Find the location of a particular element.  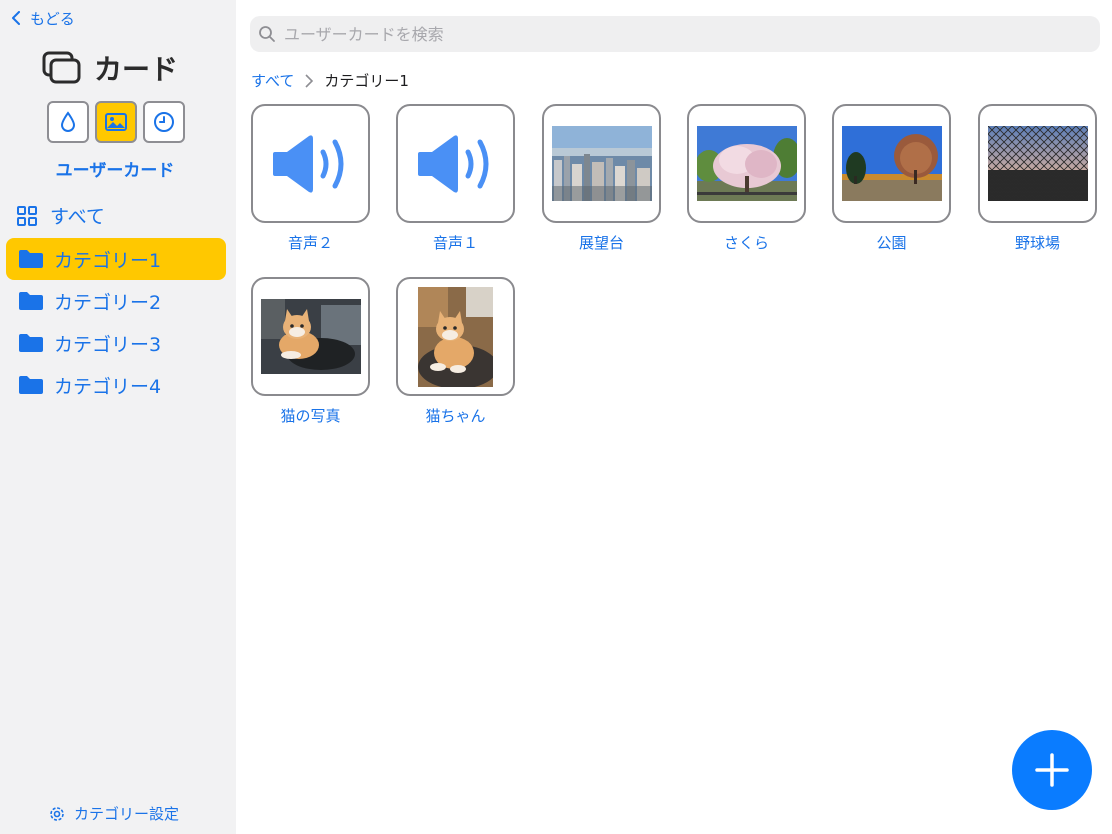

sidebar-item-category-3: カテゴリー3 is located at coordinates (116, 343).